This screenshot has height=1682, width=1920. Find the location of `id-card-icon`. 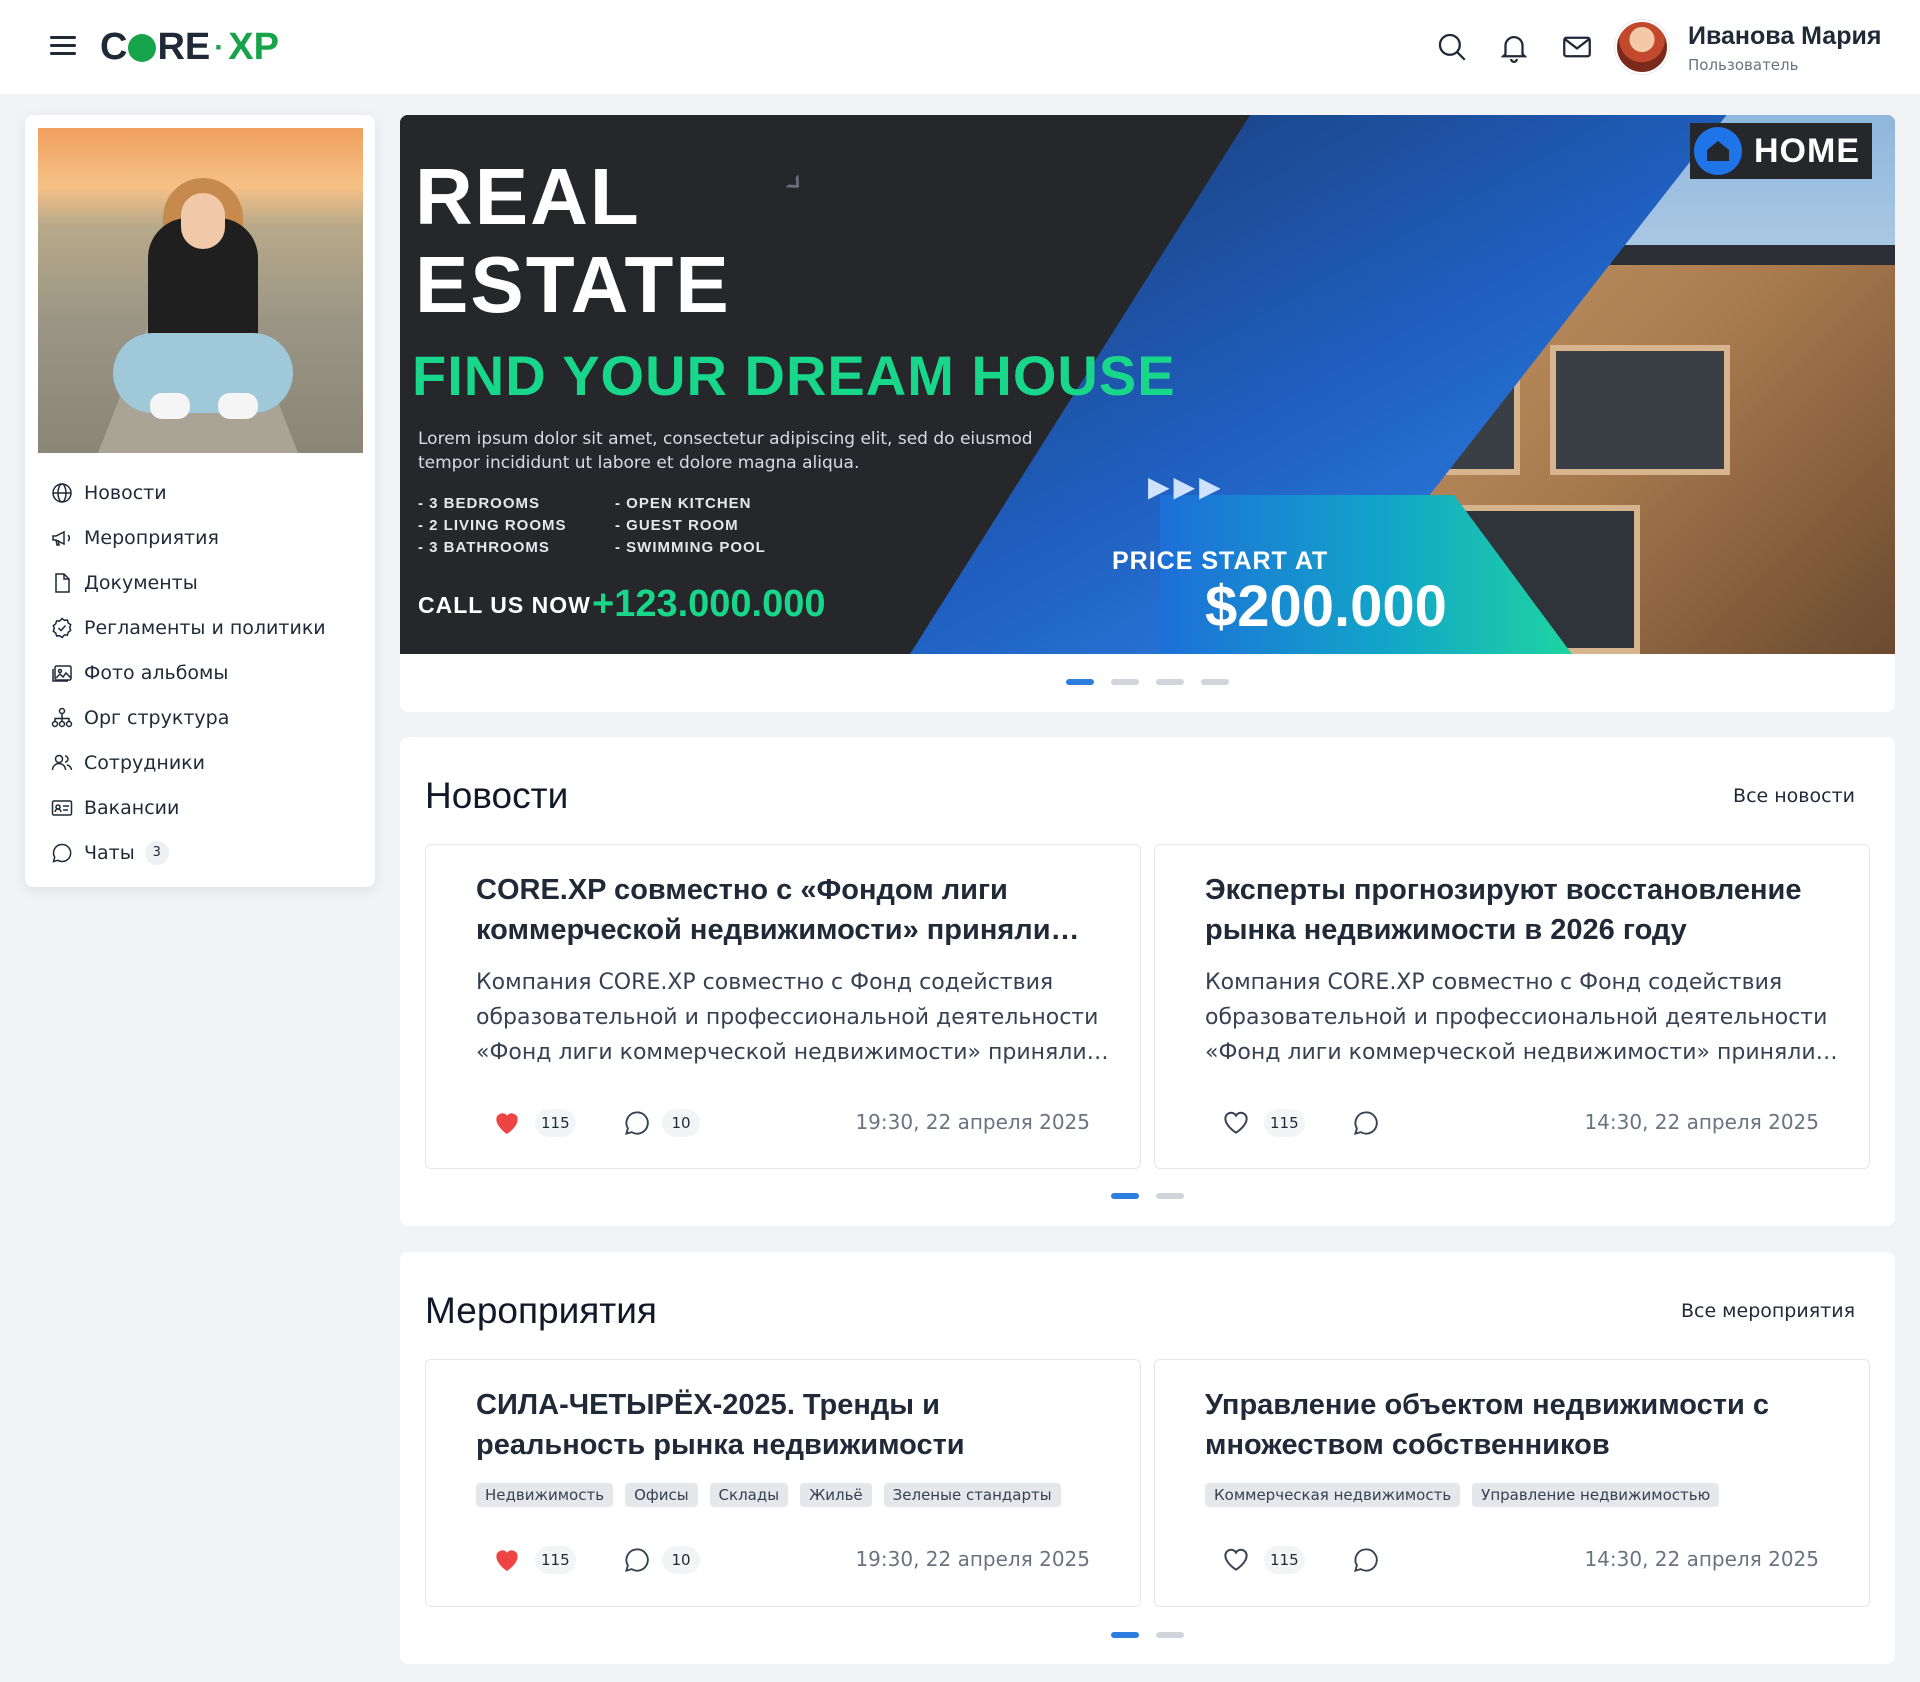

id-card-icon is located at coordinates (62, 808).